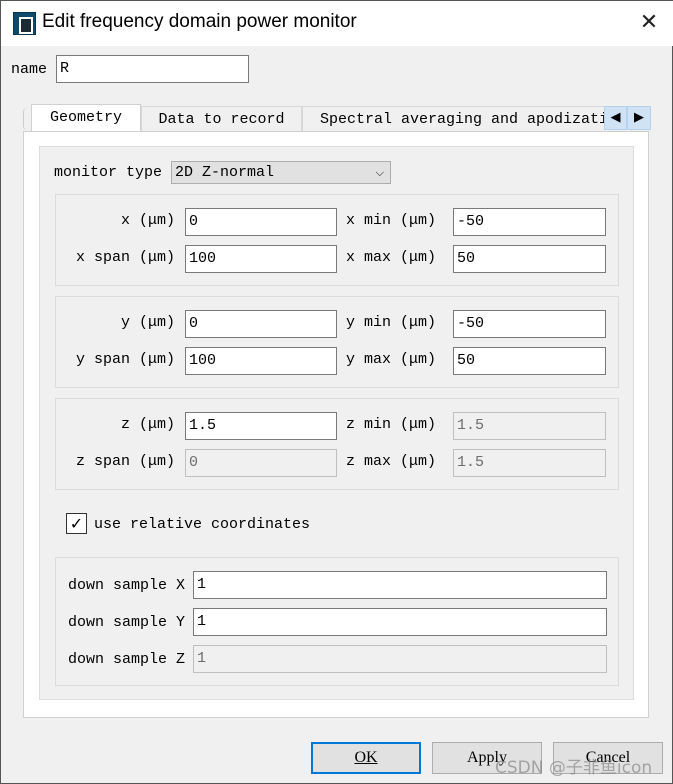  What do you see at coordinates (574, 768) in the screenshot?
I see `watermark: CSDN @子非鱼icon` at bounding box center [574, 768].